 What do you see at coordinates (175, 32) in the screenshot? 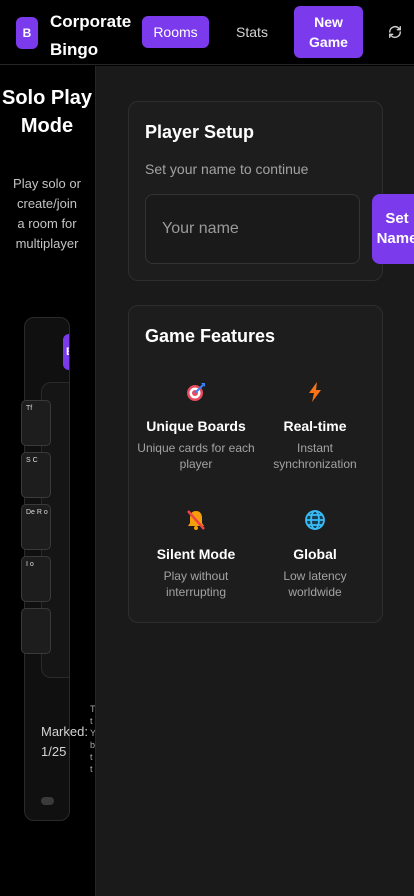
I see `rooms-button: Rooms` at bounding box center [175, 32].